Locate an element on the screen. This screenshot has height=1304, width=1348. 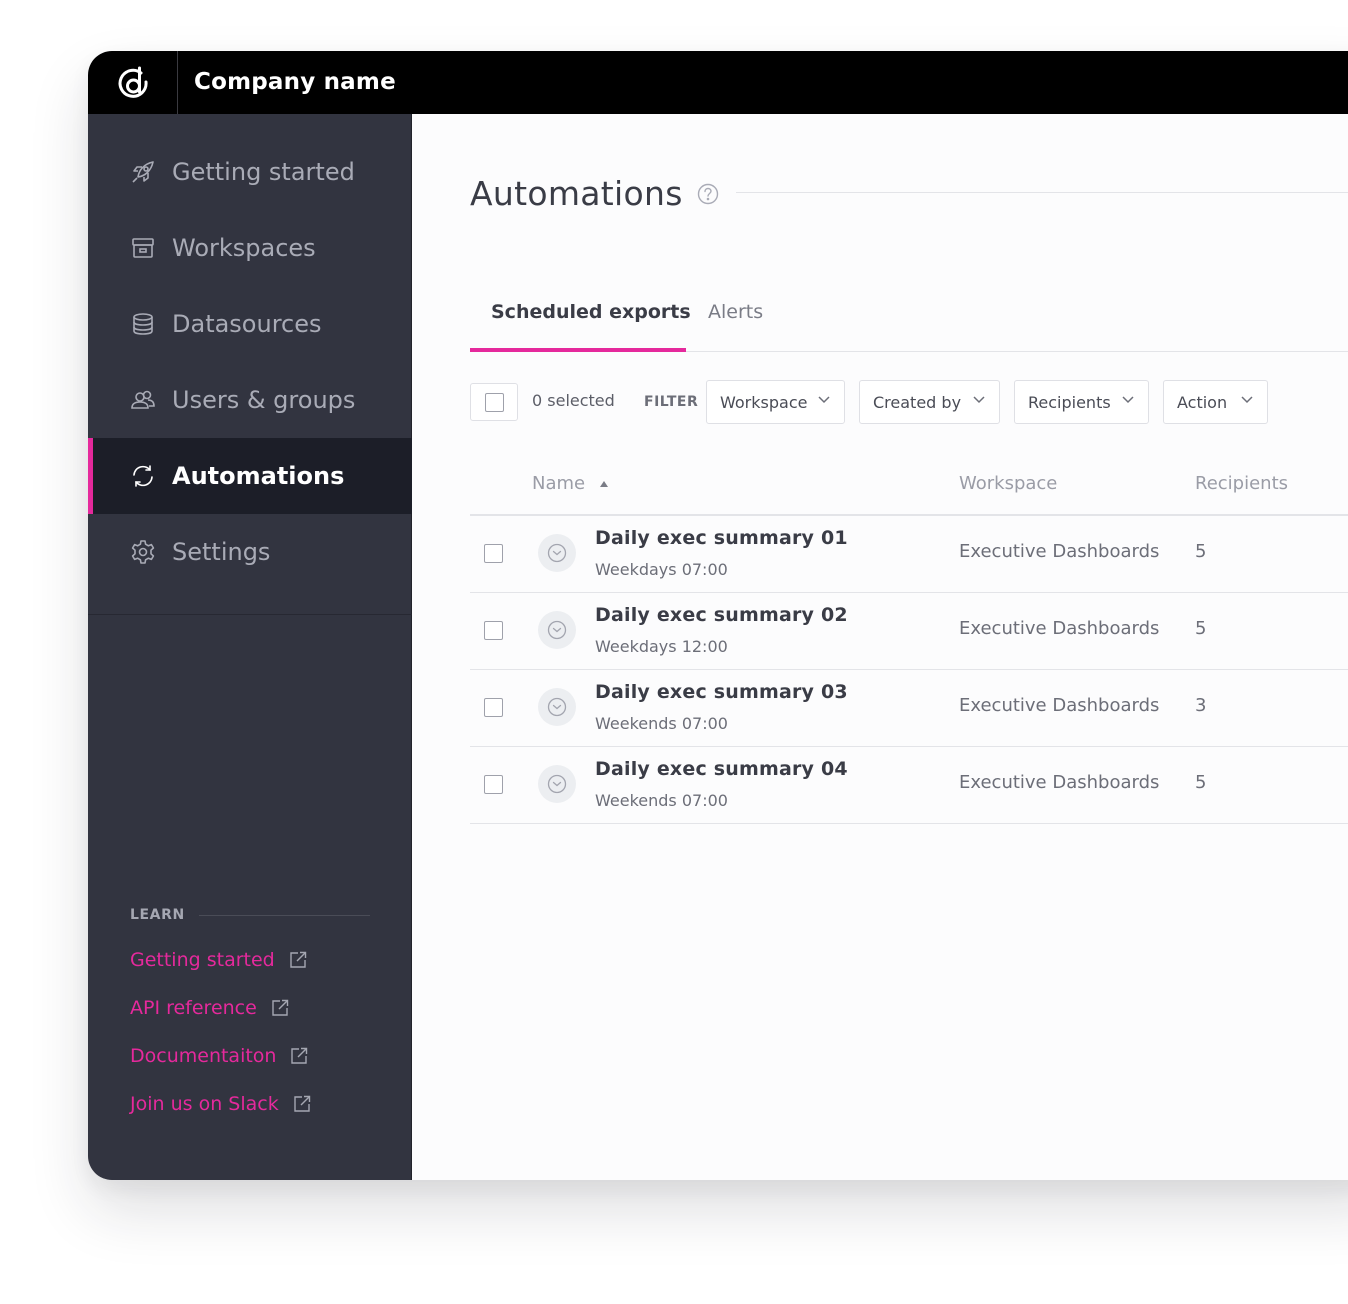
selected-count: 0 selected is located at coordinates (573, 400).